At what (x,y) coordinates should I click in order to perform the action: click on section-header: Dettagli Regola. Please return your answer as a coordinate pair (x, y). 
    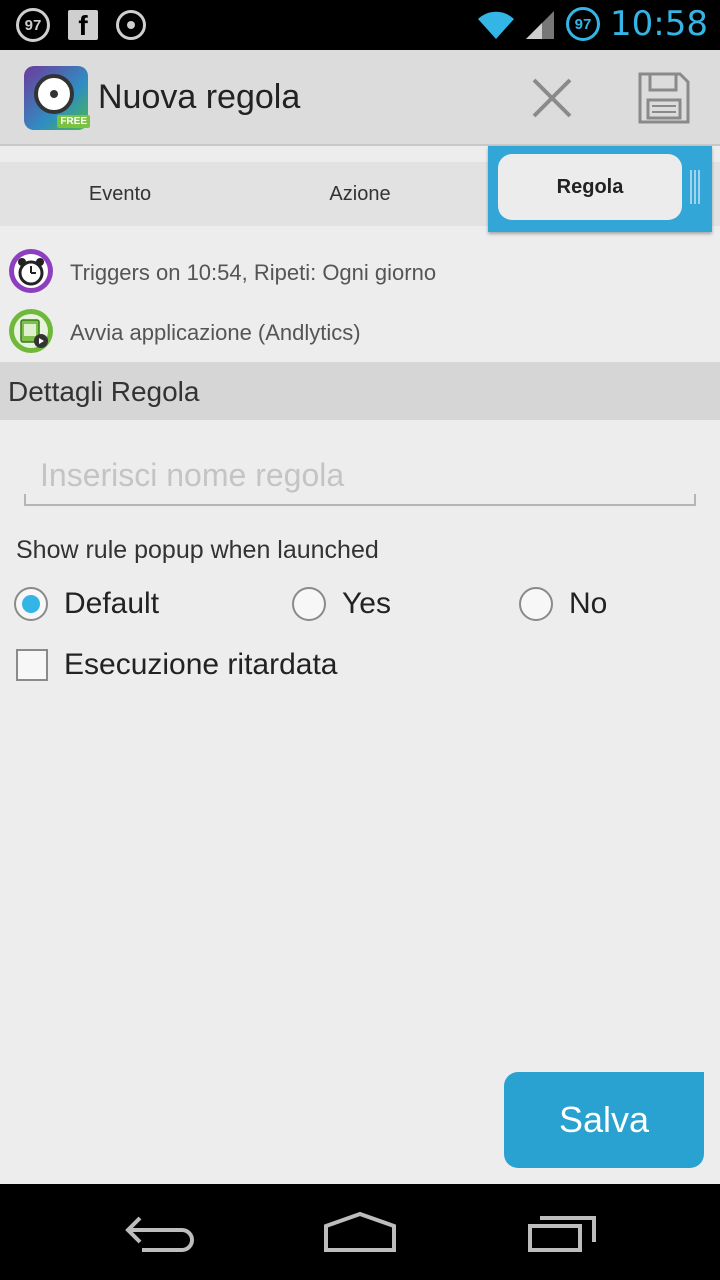
    Looking at the image, I should click on (360, 391).